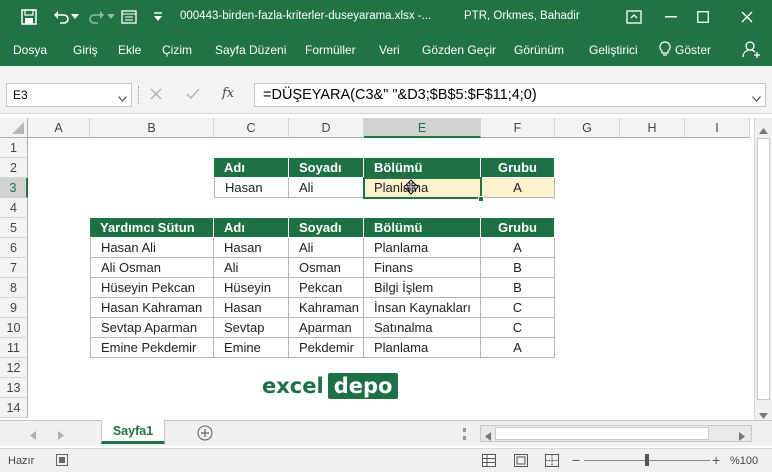  Describe the element at coordinates (152, 228) in the screenshot. I see `data-header-yardimci: Yardımcı Sütun` at that location.